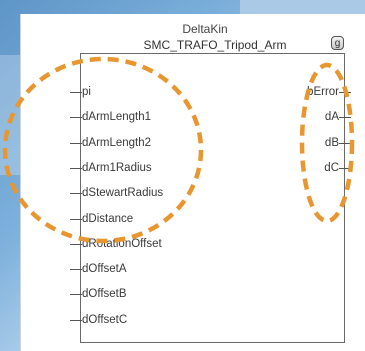 The width and height of the screenshot is (365, 351). I want to click on output-highlight-ellipse, so click(327, 143).